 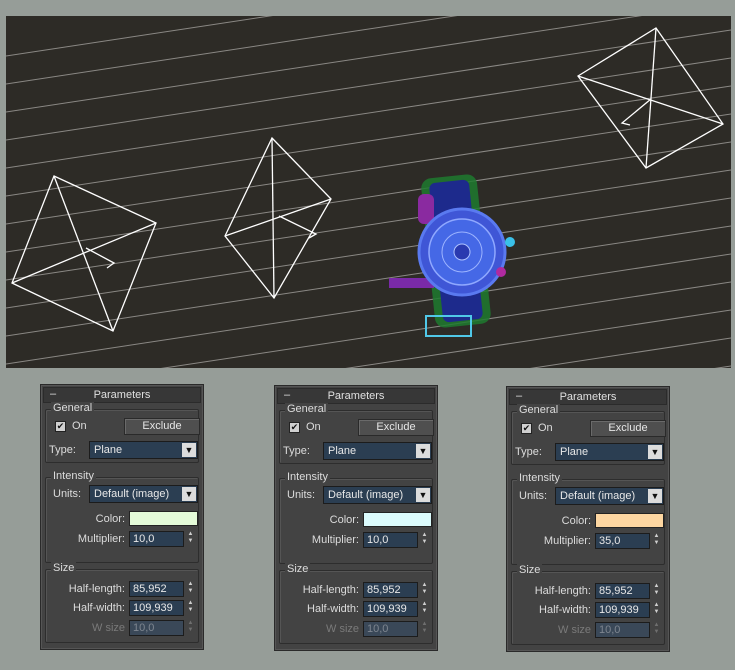 What do you see at coordinates (622, 541) in the screenshot?
I see `multiplier-input: 35,0` at bounding box center [622, 541].